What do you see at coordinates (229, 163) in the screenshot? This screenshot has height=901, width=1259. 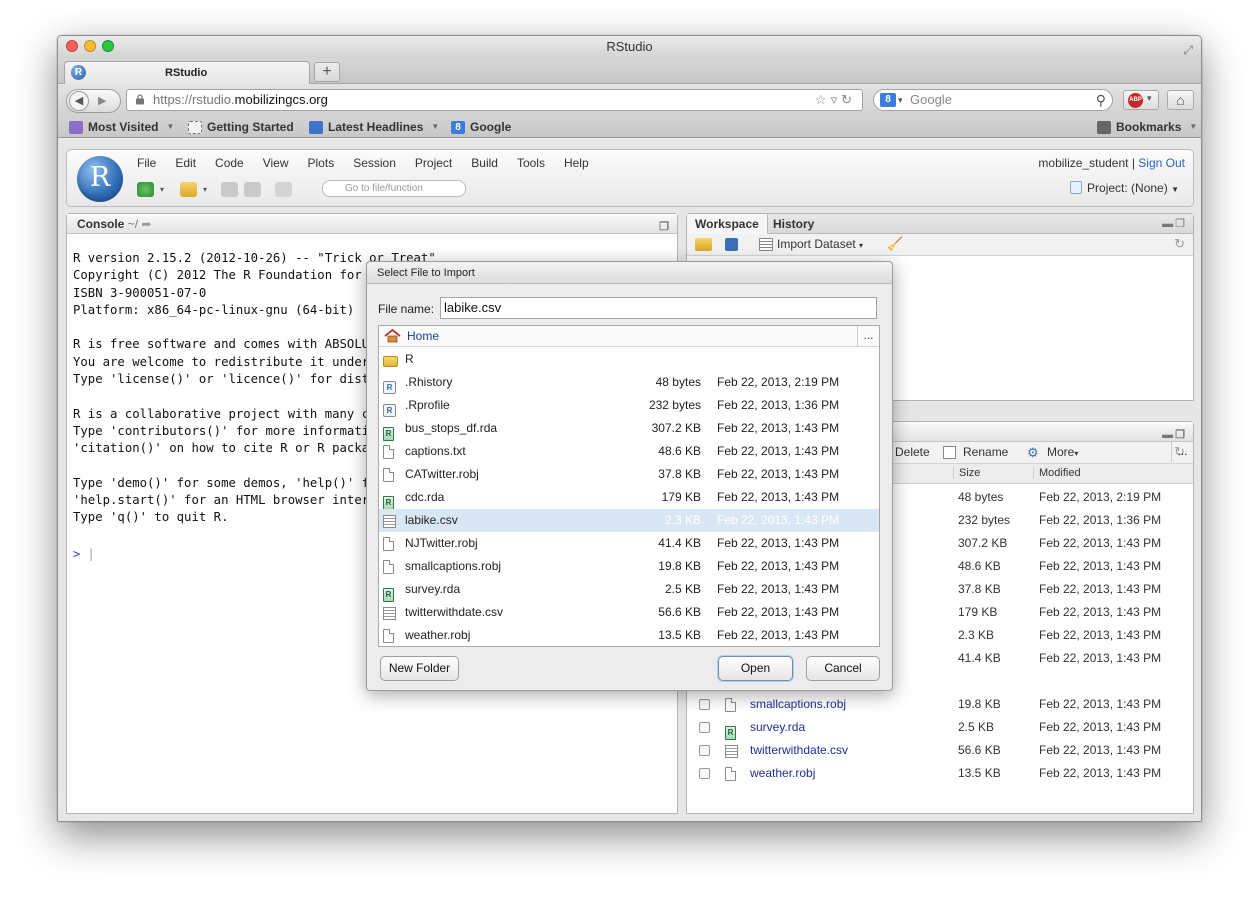 I see `menu-code: Code` at bounding box center [229, 163].